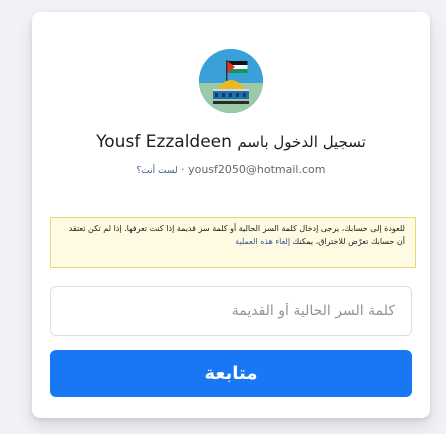  I want to click on avatar-image-icon, so click(231, 81).